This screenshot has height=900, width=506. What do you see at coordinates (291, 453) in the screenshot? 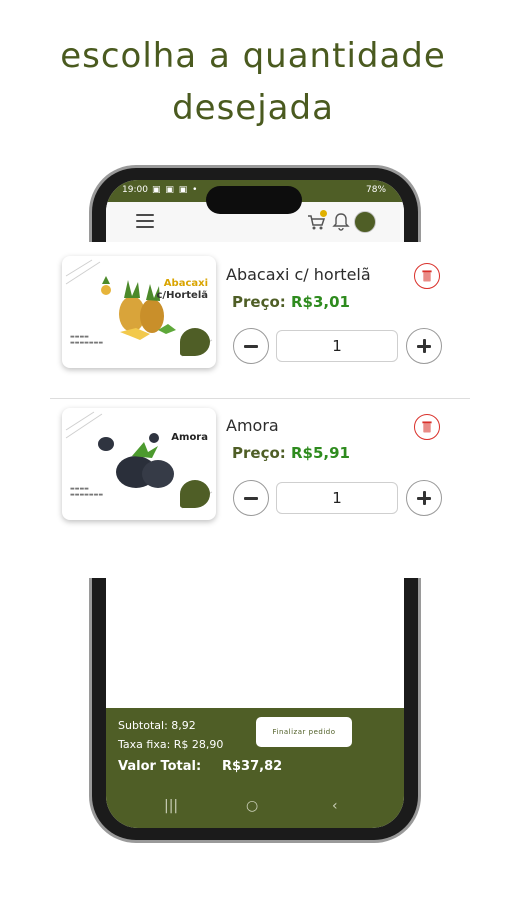
I see `product-price: Preço: R$5,91` at bounding box center [291, 453].